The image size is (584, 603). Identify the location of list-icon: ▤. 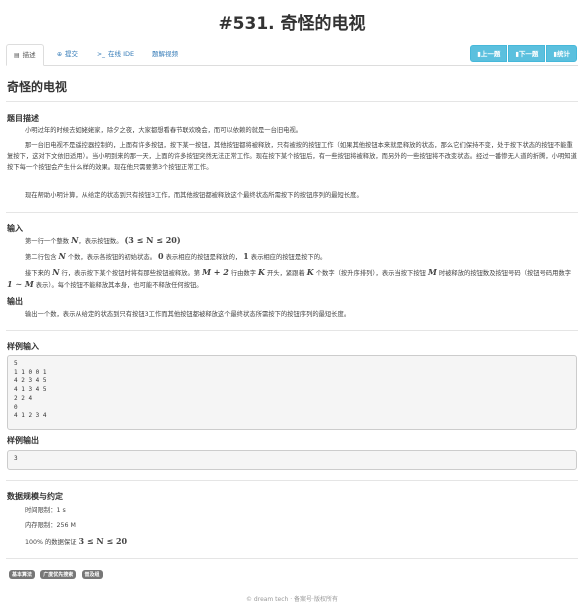
(17, 55).